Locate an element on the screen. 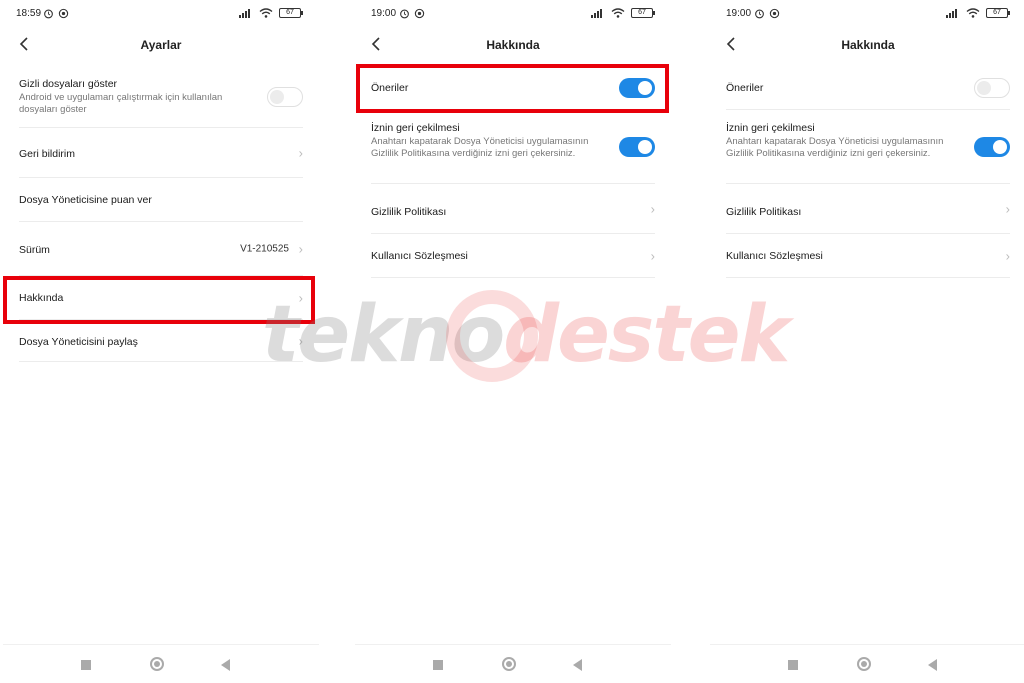 The width and height of the screenshot is (1024, 683). row-version: Sürüm V1-210525 › is located at coordinates (161, 249).